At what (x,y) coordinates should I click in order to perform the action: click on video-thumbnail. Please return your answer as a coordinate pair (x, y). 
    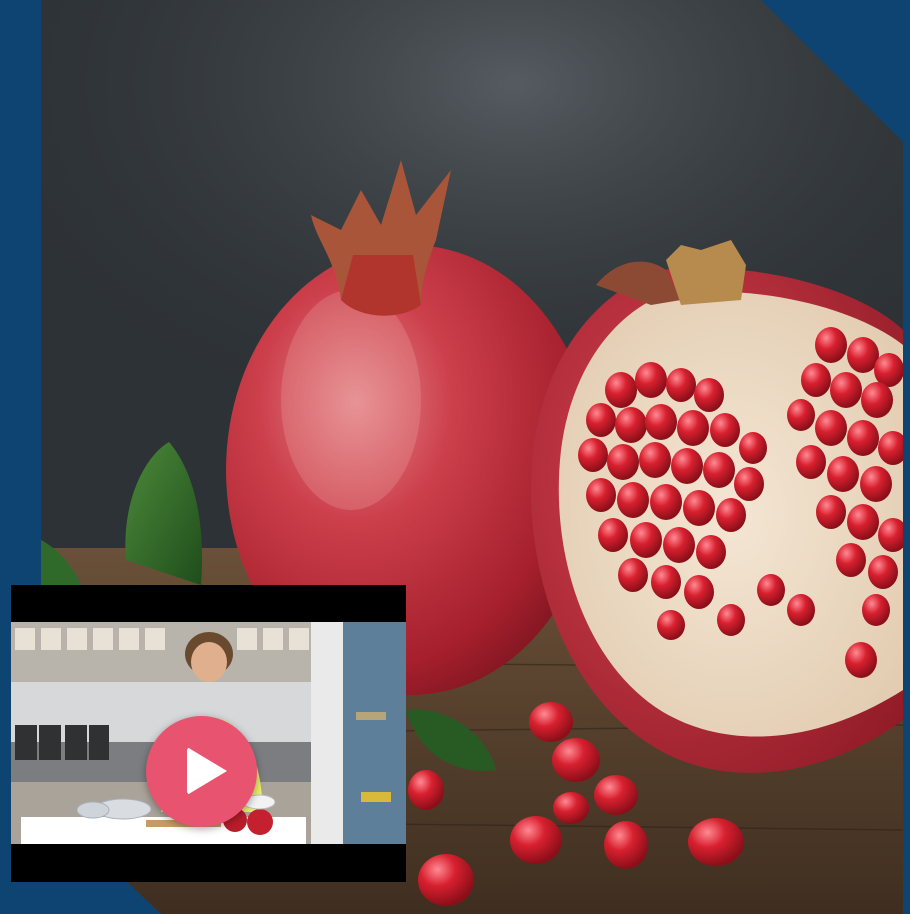
    Looking at the image, I should click on (208, 733).